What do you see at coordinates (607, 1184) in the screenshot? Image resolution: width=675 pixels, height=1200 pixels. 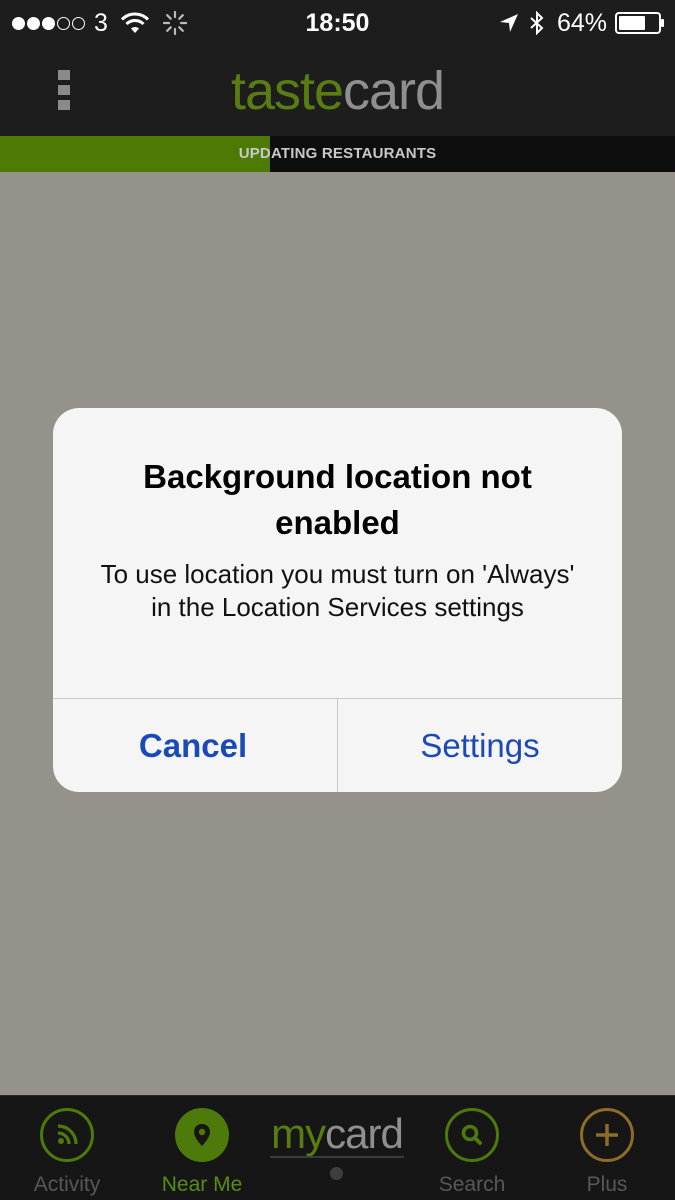 I see `tab-plus-label: Plus` at bounding box center [607, 1184].